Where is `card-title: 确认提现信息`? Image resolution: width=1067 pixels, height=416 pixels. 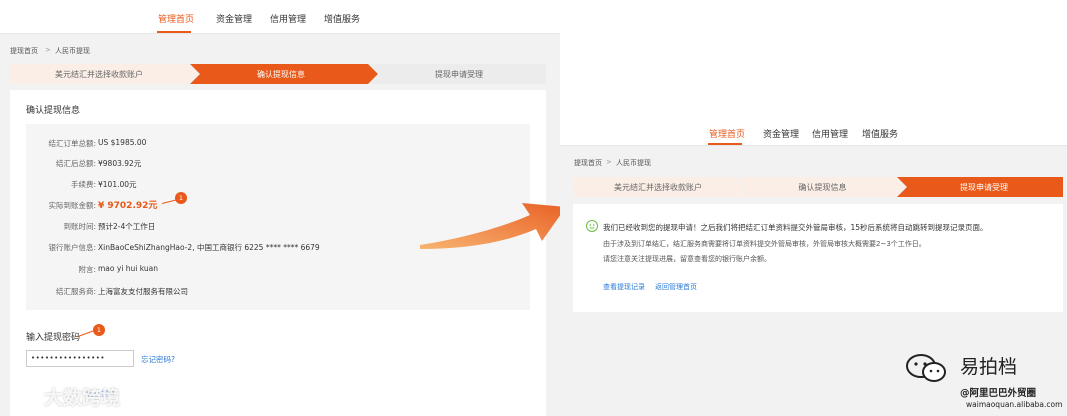 card-title: 确认提现信息 is located at coordinates (53, 111).